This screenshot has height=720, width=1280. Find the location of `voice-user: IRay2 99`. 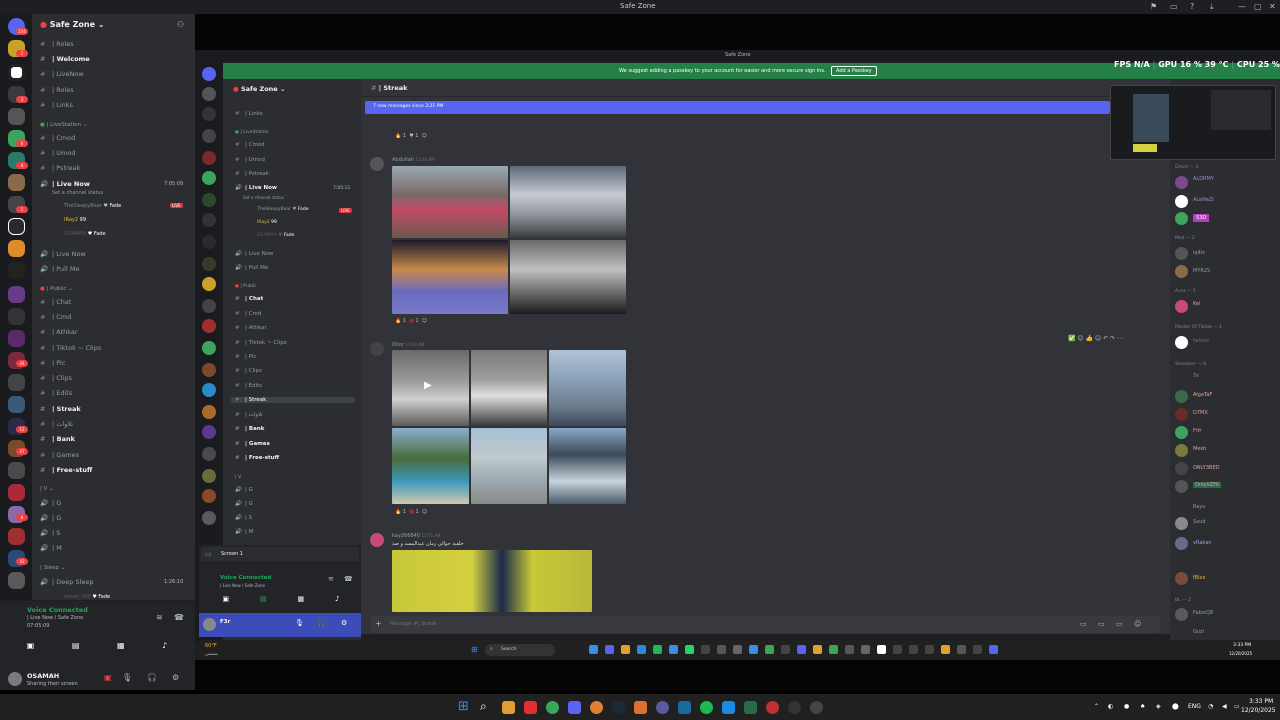

voice-user: IRay2 99 is located at coordinates (75, 220).